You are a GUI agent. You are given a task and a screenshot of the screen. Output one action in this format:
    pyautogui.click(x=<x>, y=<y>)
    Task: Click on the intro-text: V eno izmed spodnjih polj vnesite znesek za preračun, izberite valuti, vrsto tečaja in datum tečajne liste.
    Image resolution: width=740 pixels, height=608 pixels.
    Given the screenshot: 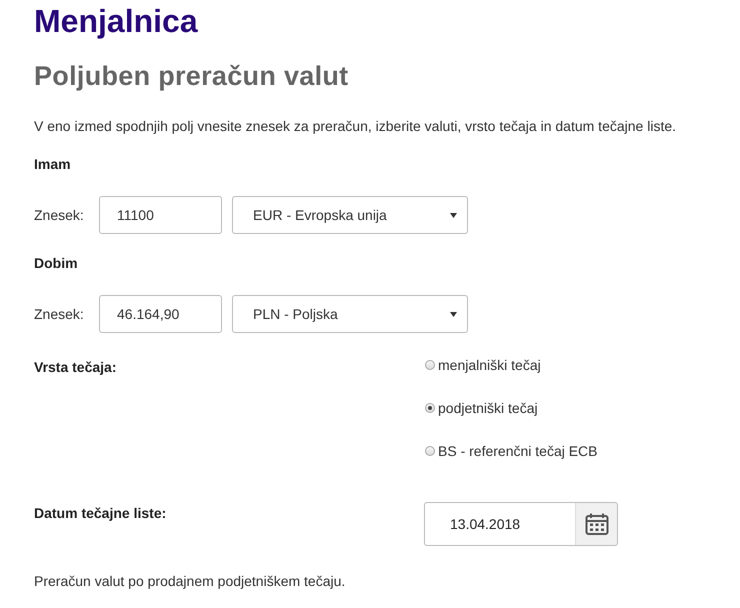 What is the action you would take?
    pyautogui.click(x=356, y=126)
    